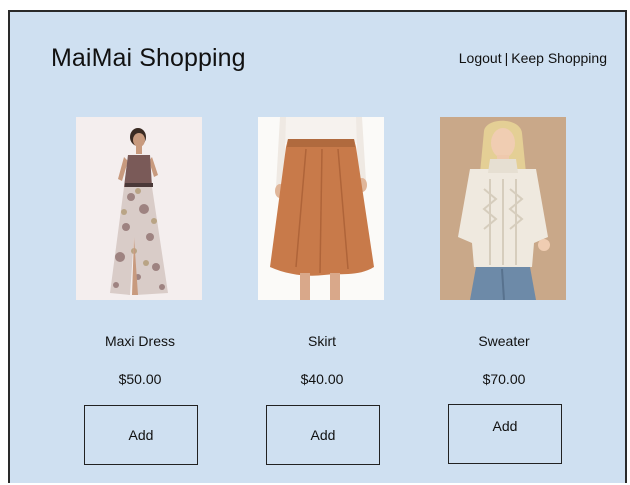  What do you see at coordinates (504, 341) in the screenshot?
I see `product-name: Sweater` at bounding box center [504, 341].